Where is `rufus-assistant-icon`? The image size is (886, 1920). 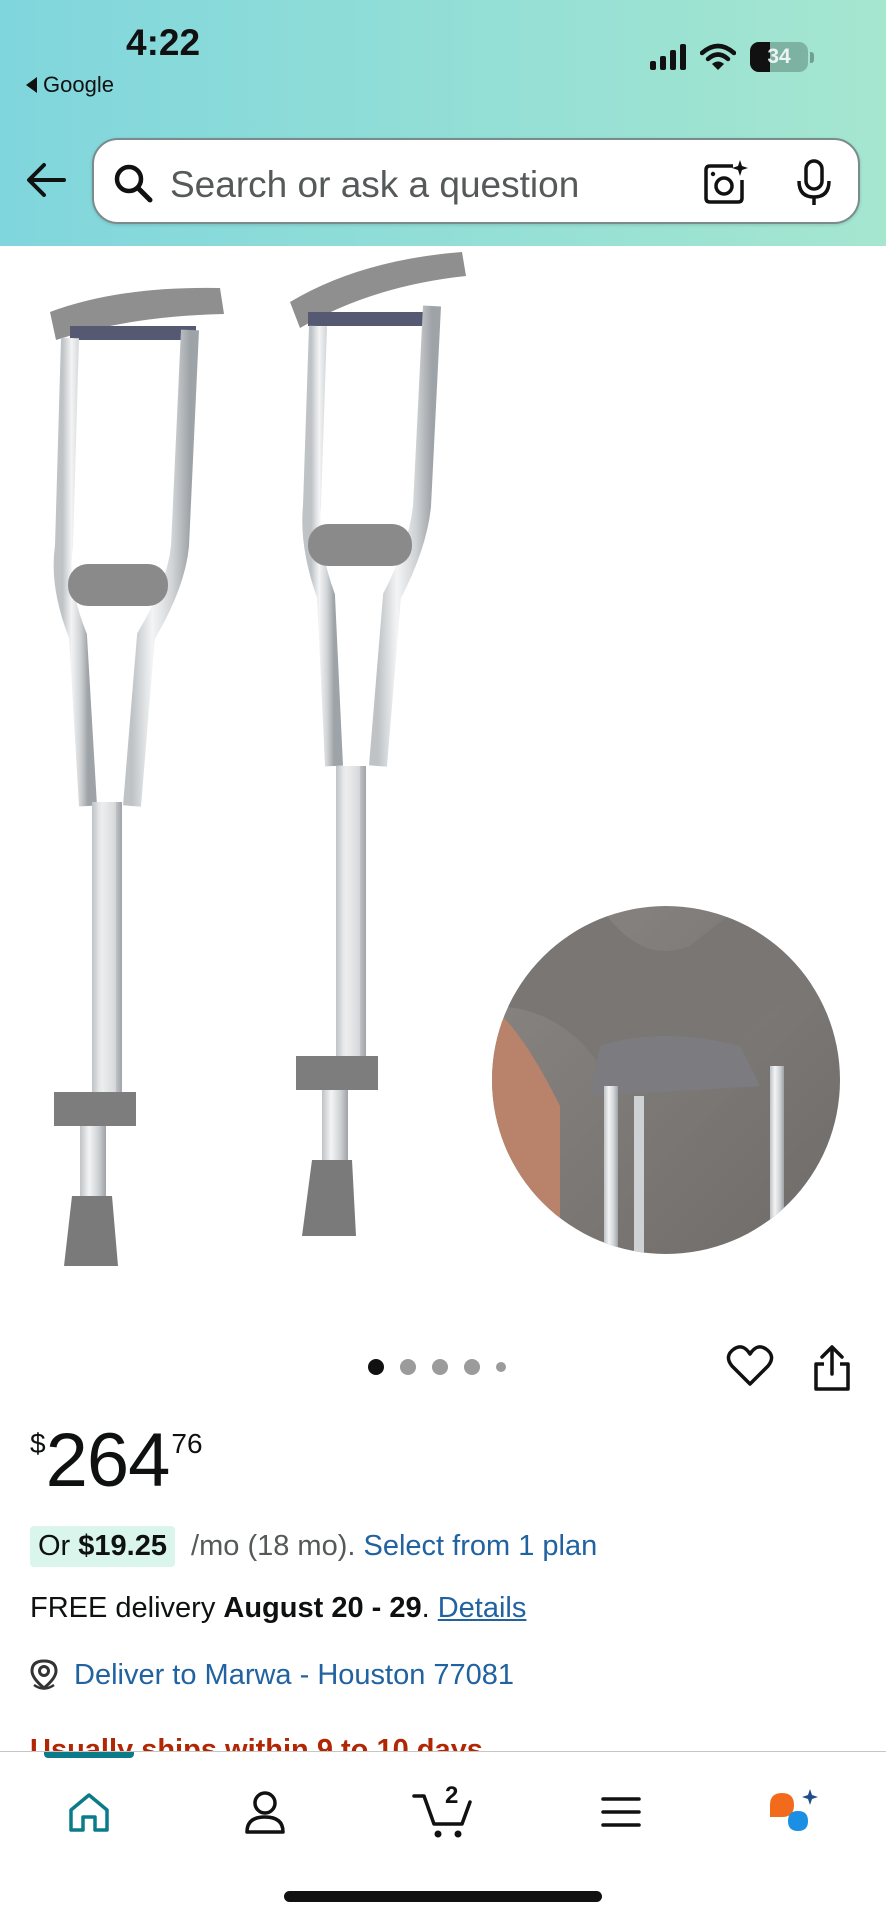
rufus-assistant-icon is located at coordinates (794, 1810).